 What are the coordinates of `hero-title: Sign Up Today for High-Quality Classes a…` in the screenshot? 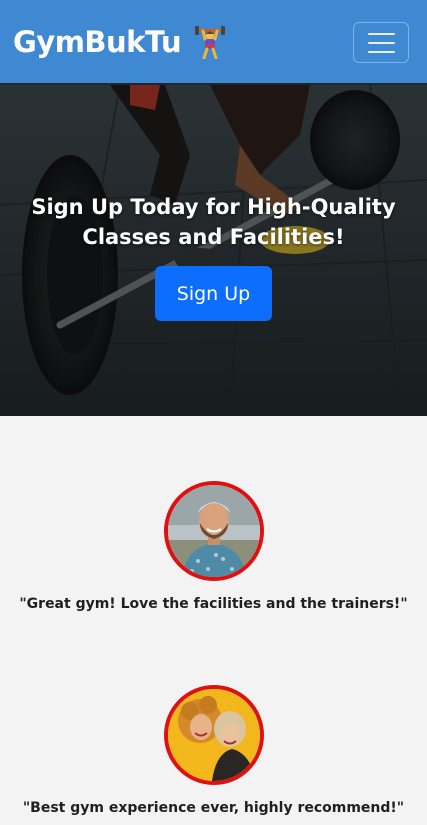 It's located at (213, 222).